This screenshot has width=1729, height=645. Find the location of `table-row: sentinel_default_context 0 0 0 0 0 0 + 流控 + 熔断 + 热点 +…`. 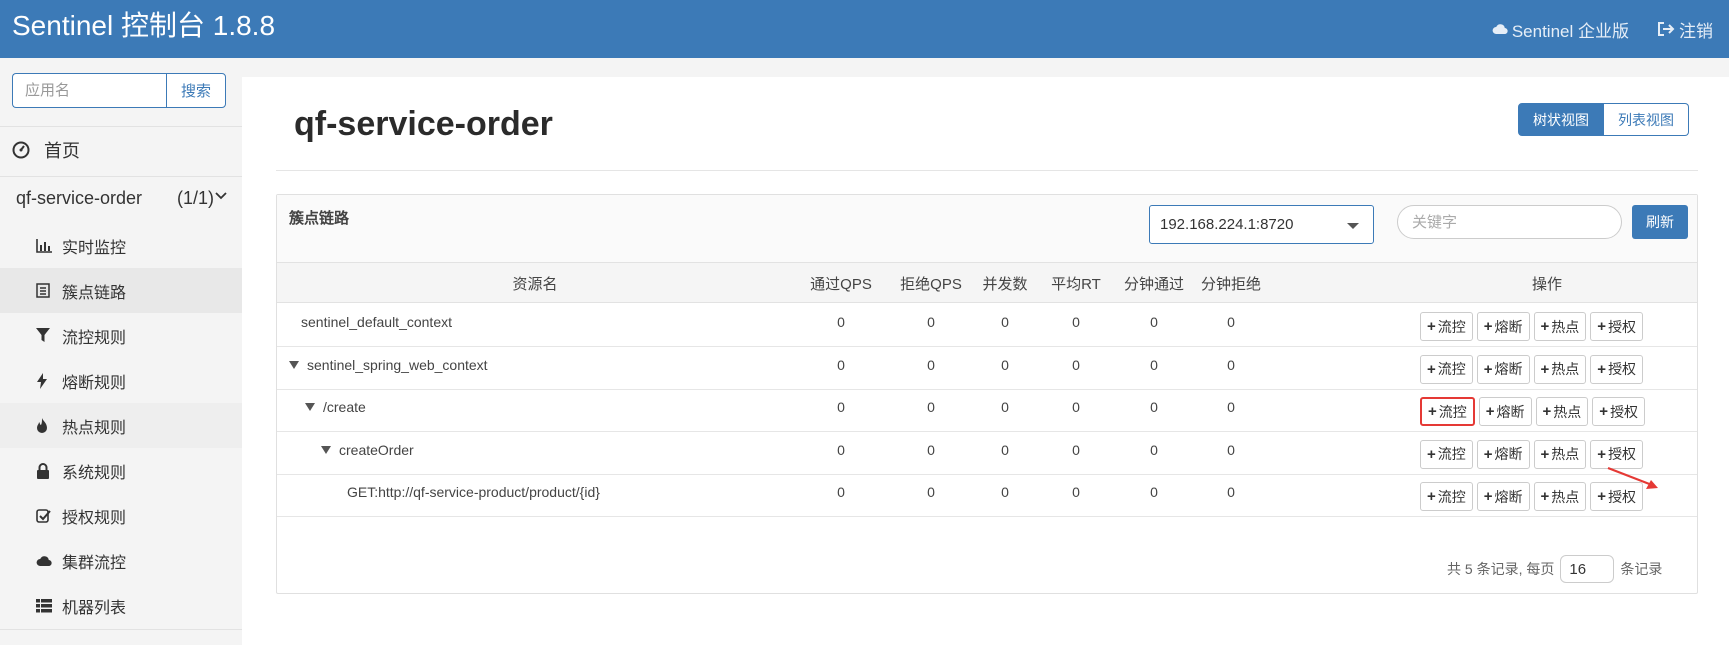

table-row: sentinel_default_context 0 0 0 0 0 0 + 流控 + 熔断 + 热点 +… is located at coordinates (987, 325).